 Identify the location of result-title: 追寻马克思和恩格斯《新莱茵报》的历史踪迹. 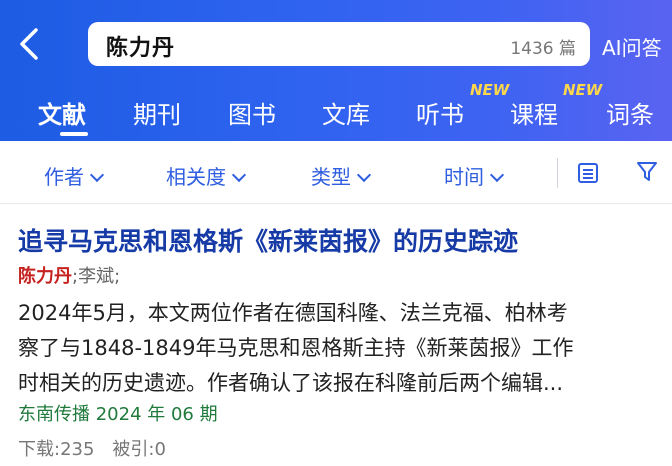
(268, 240).